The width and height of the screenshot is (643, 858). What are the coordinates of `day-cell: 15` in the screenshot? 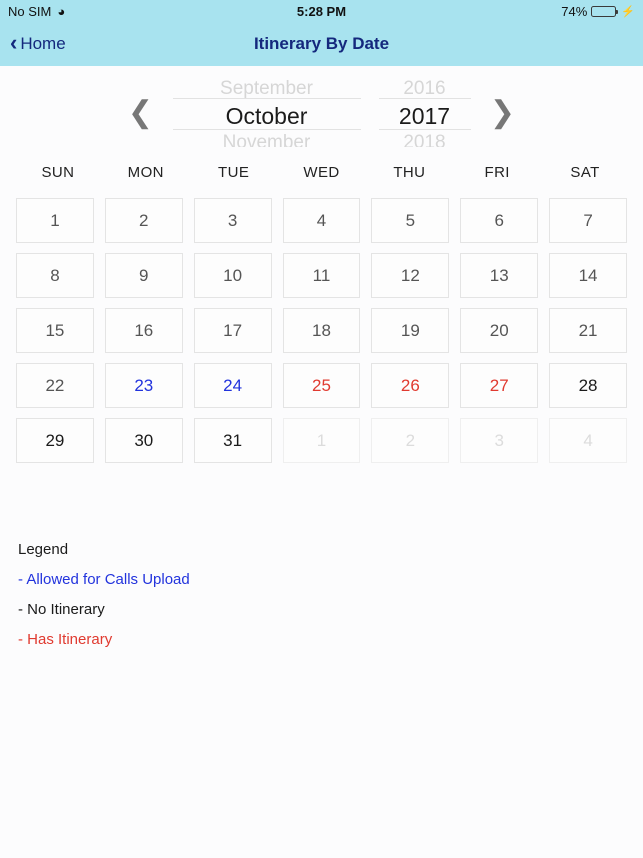 It's located at (55, 330).